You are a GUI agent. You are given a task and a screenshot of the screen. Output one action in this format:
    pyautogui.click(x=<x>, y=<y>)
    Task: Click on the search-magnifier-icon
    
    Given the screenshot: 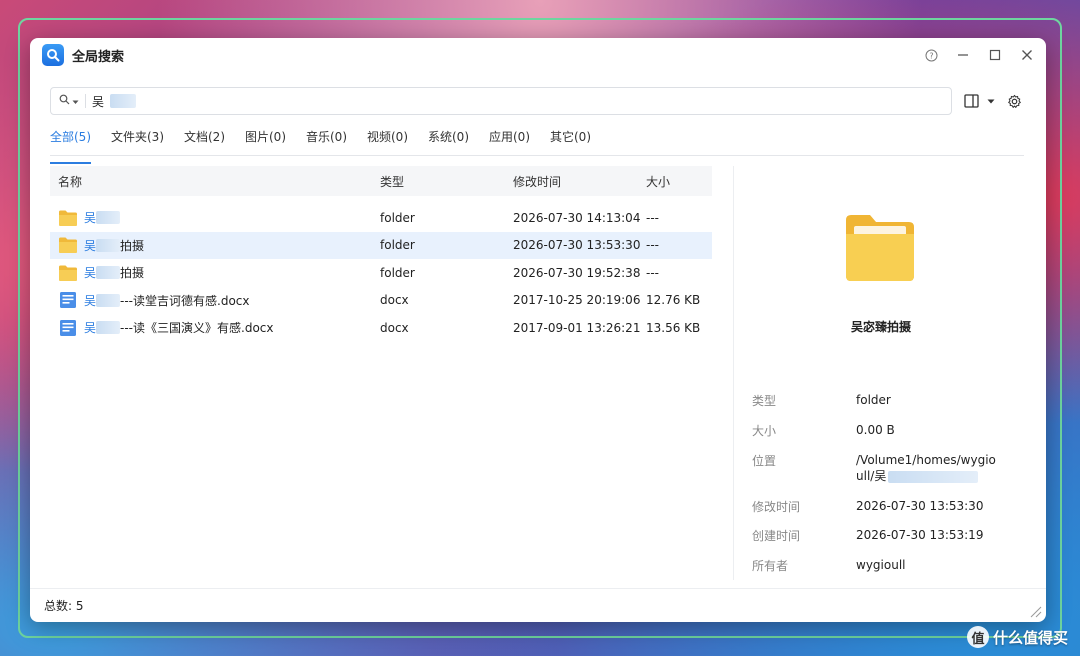 What is the action you would take?
    pyautogui.click(x=53, y=55)
    